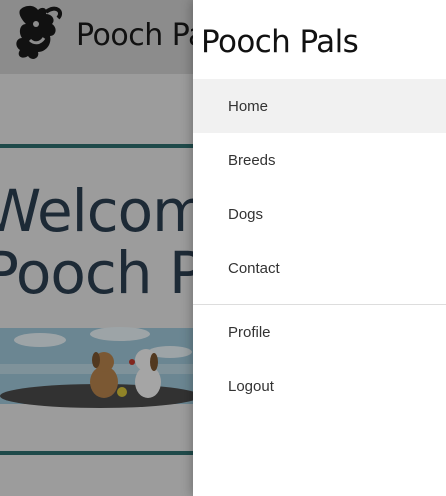 The height and width of the screenshot is (496, 446). What do you see at coordinates (254, 268) in the screenshot?
I see `nav-item-label: Contact` at bounding box center [254, 268].